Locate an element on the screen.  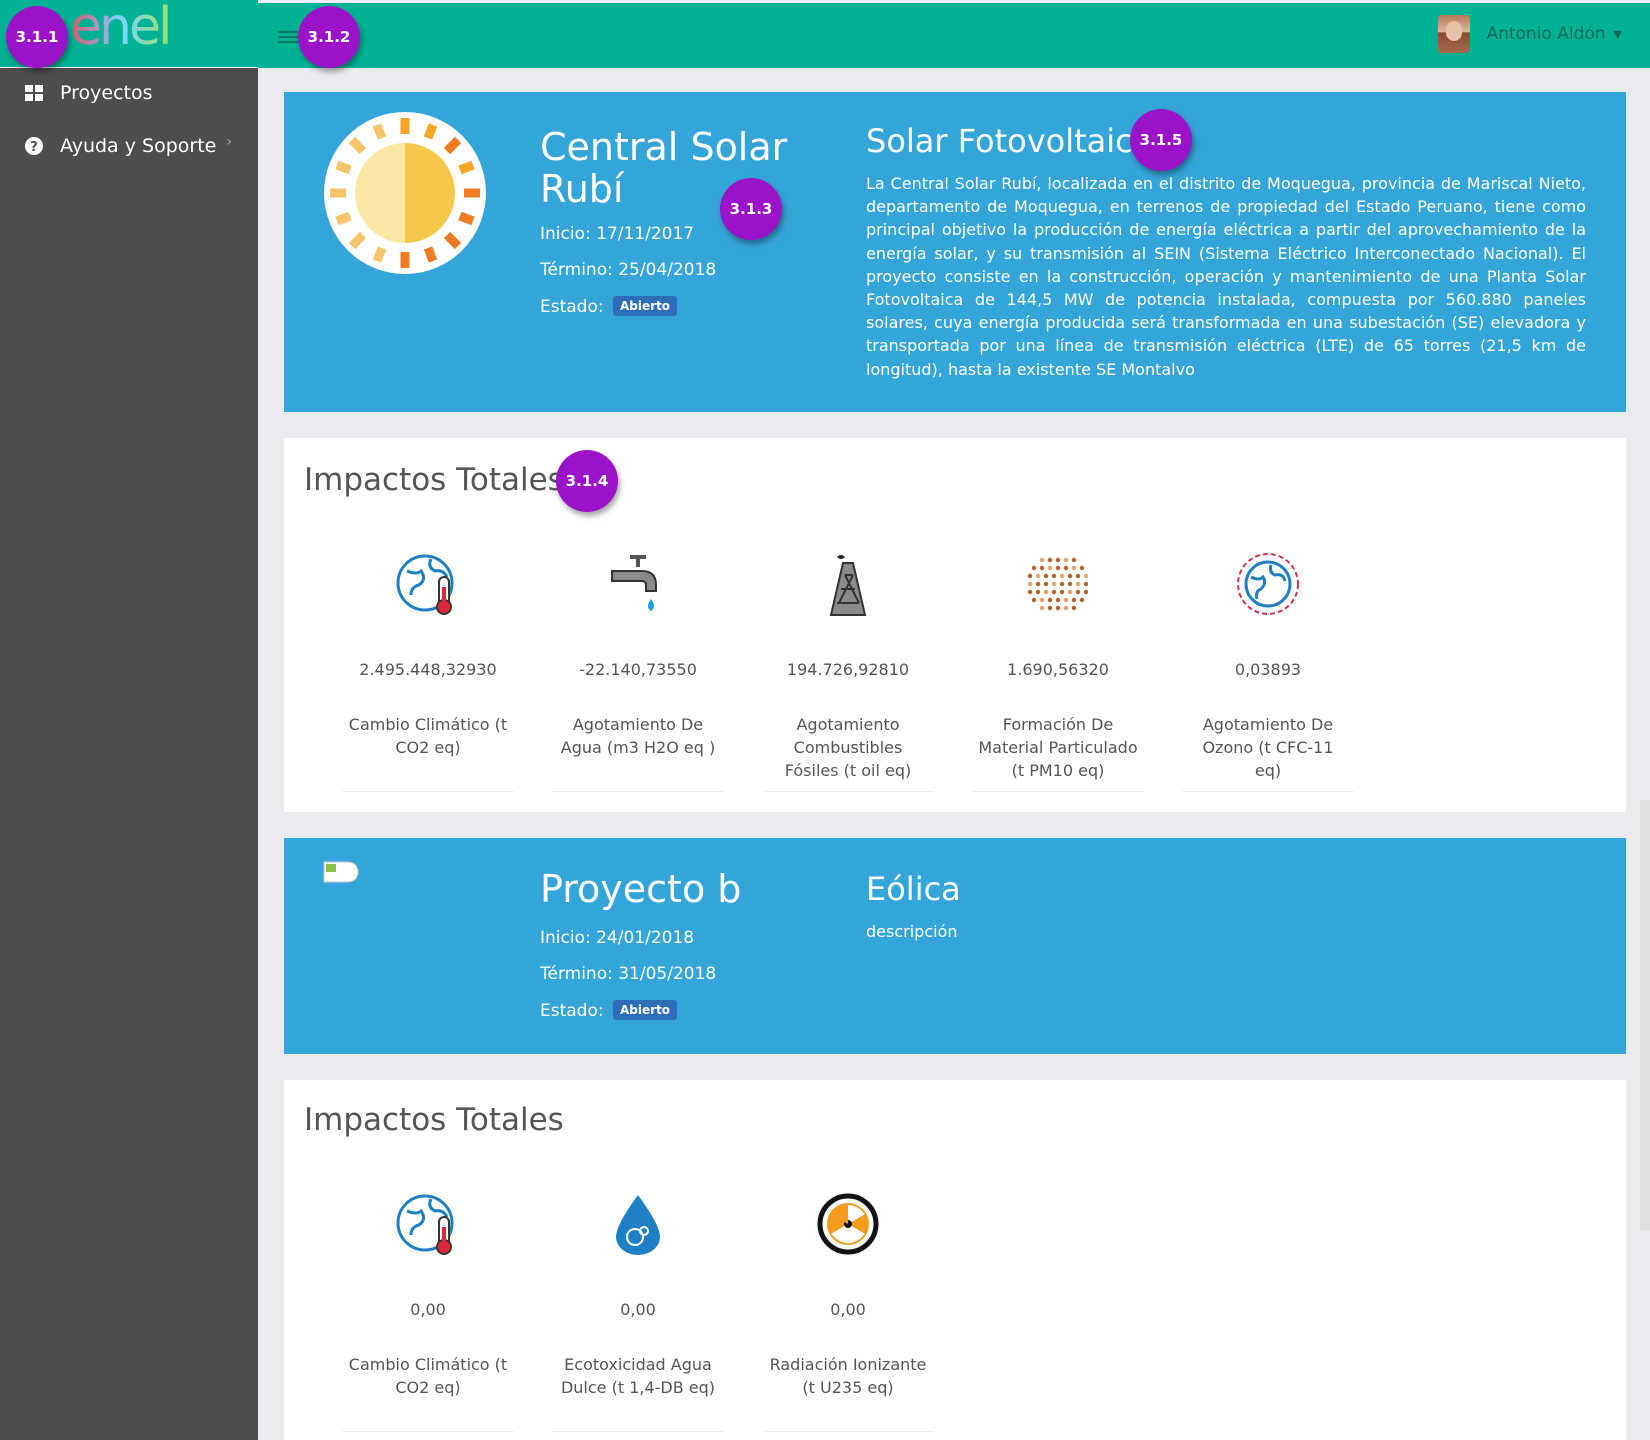
sun-icon is located at coordinates (405, 195).